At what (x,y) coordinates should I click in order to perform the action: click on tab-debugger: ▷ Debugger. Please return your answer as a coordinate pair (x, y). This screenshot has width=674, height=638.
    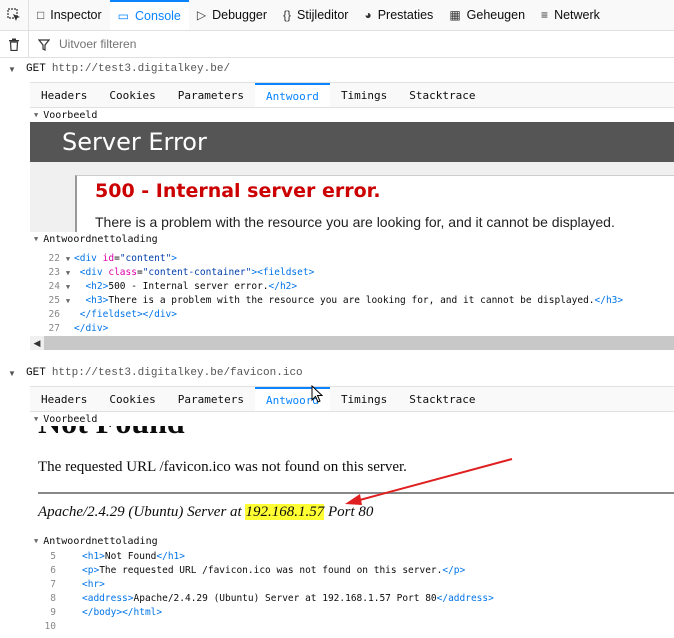
    Looking at the image, I should click on (232, 15).